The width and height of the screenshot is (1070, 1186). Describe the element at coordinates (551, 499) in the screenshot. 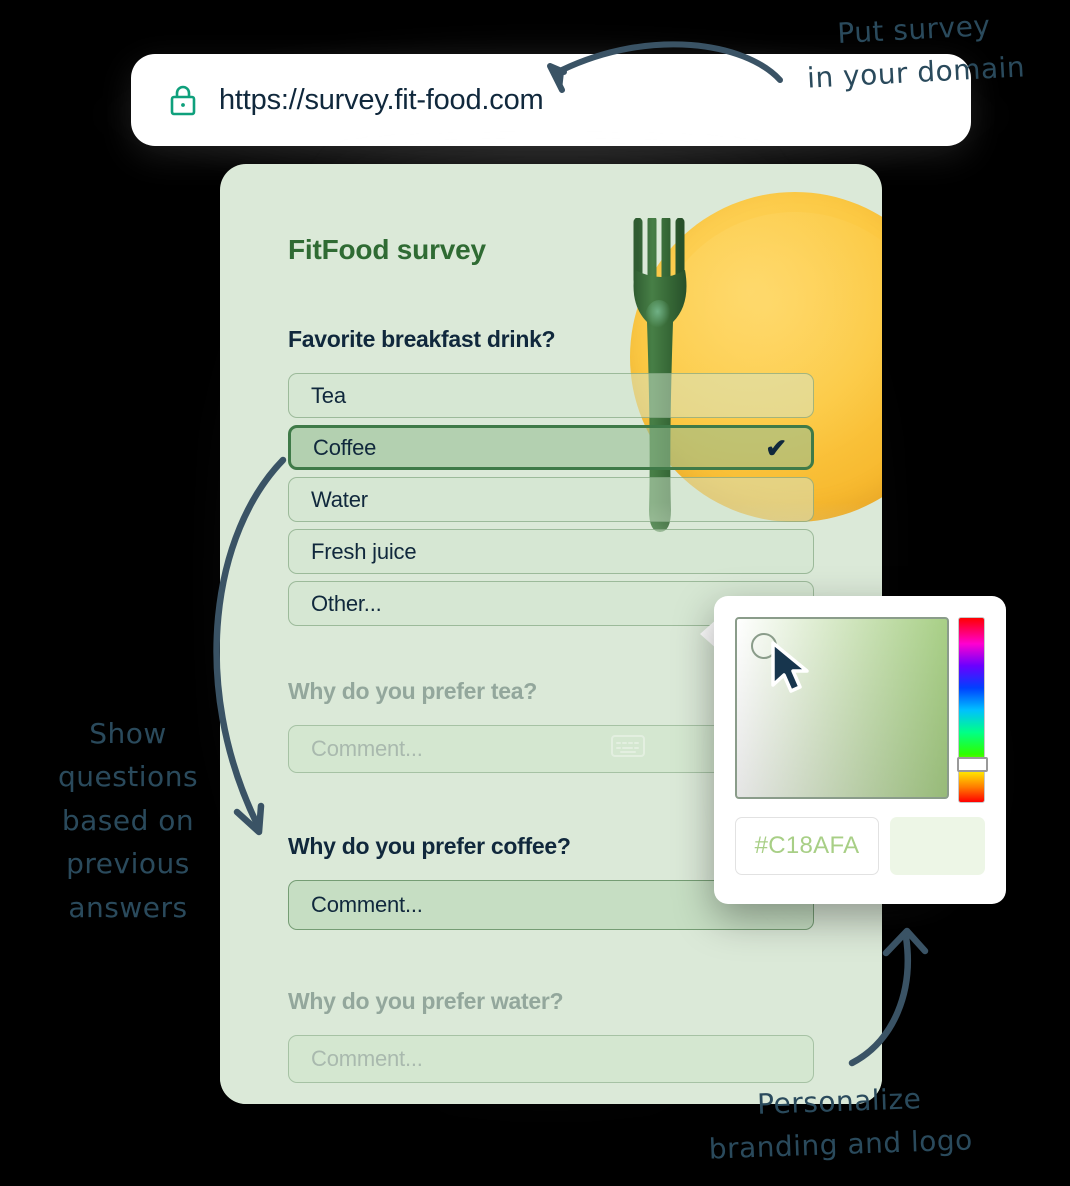

I see `option-water: Water` at that location.